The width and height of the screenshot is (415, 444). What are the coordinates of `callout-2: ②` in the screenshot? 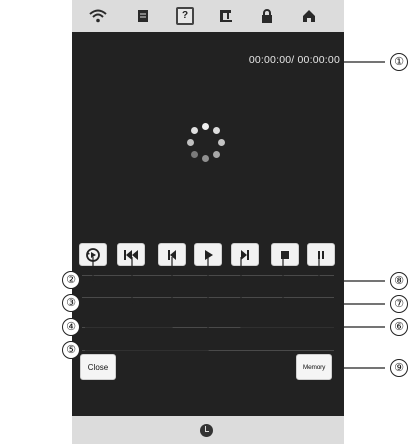 It's located at (71, 280).